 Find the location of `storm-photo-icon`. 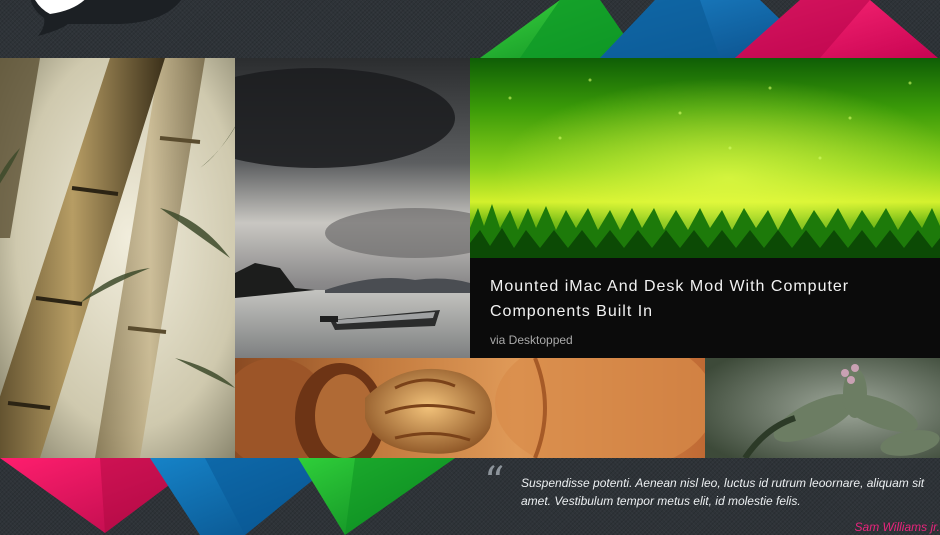

storm-photo-icon is located at coordinates (352, 208).